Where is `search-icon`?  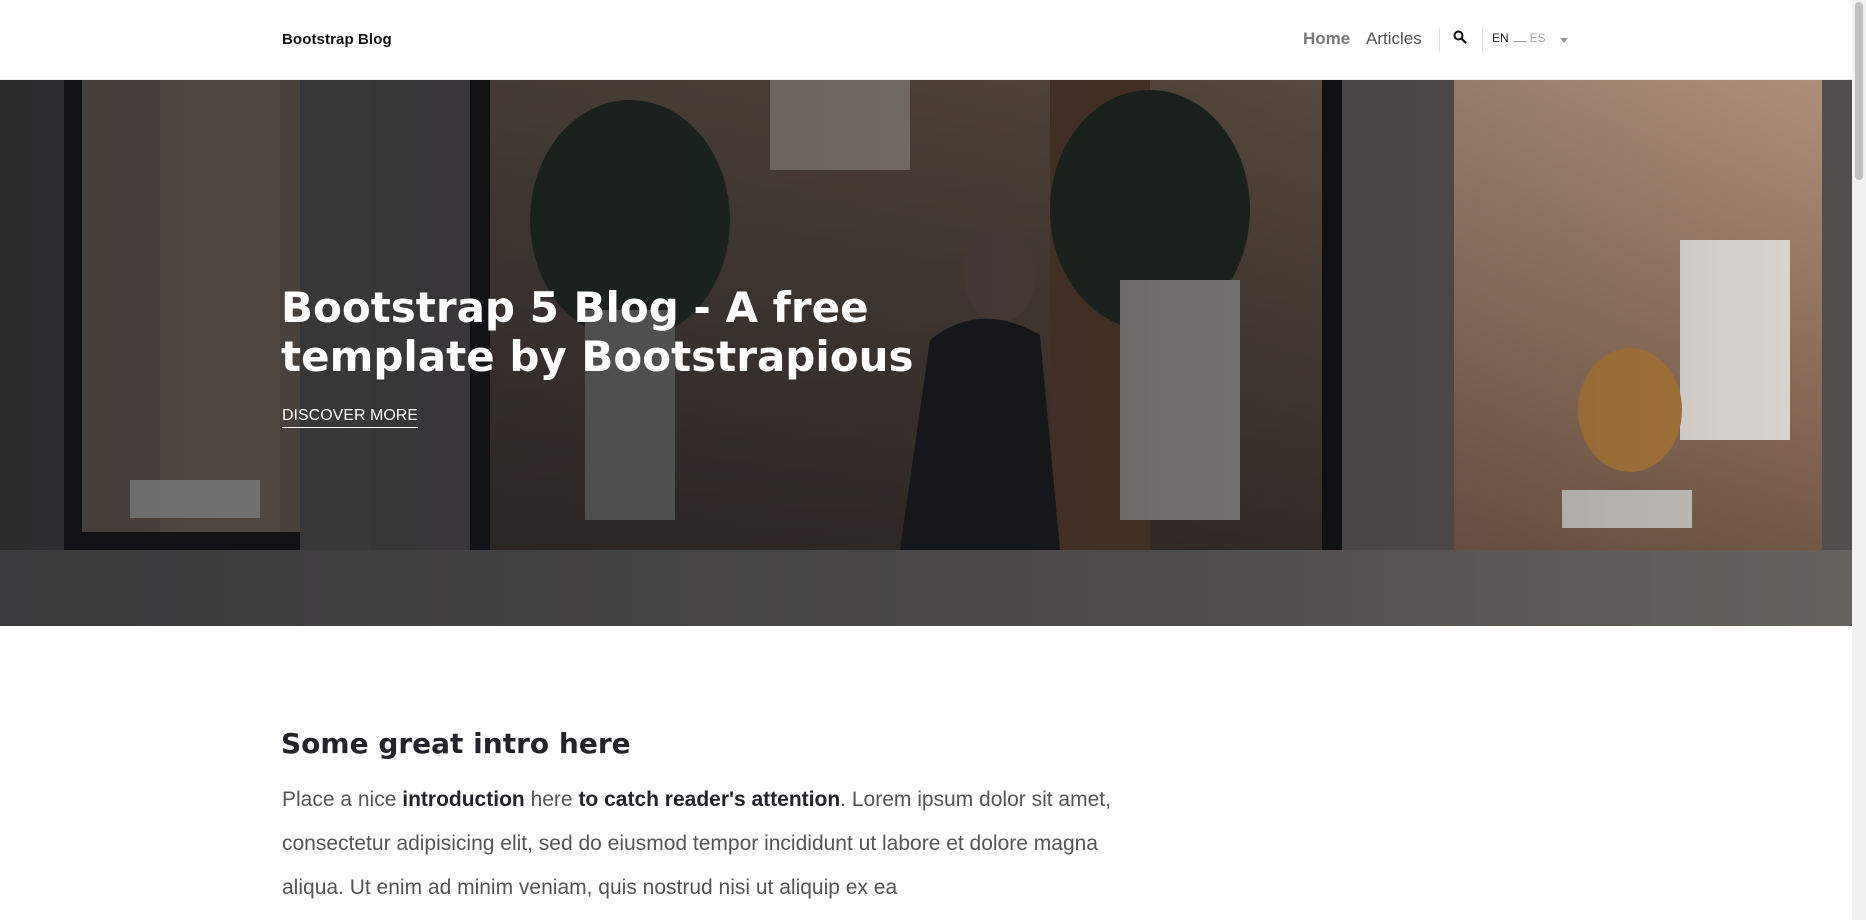 search-icon is located at coordinates (1461, 38).